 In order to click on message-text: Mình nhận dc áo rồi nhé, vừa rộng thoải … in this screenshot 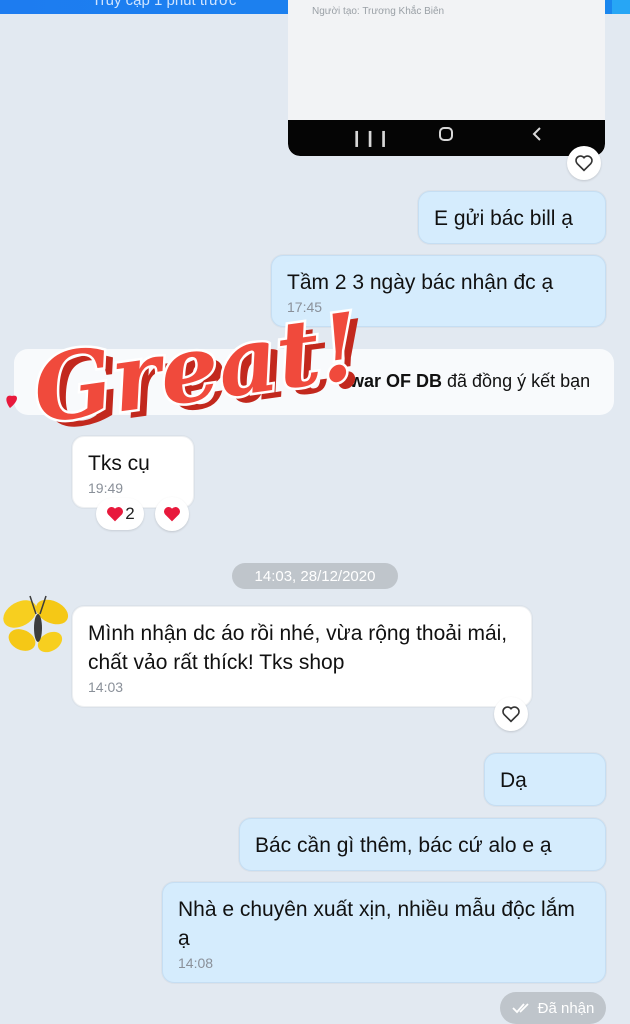, I will do `click(298, 648)`.